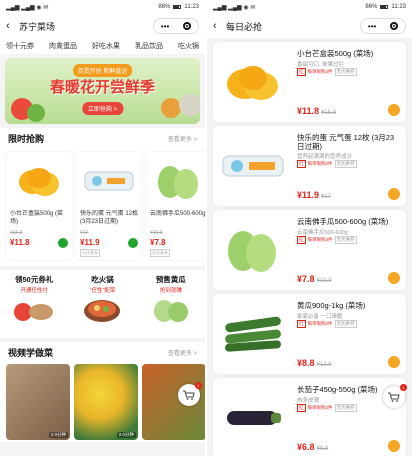  Describe the element at coordinates (182, 138) in the screenshot. I see `flash-sale-more-link: 查看更多 >` at that location.